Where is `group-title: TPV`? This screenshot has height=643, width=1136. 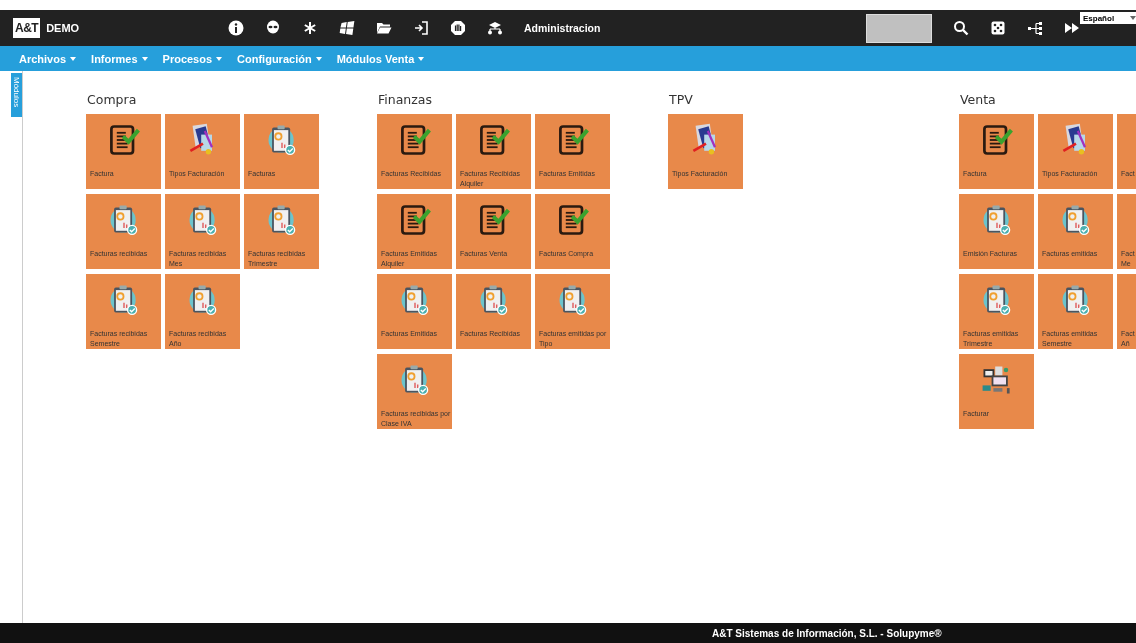 group-title: TPV is located at coordinates (681, 99).